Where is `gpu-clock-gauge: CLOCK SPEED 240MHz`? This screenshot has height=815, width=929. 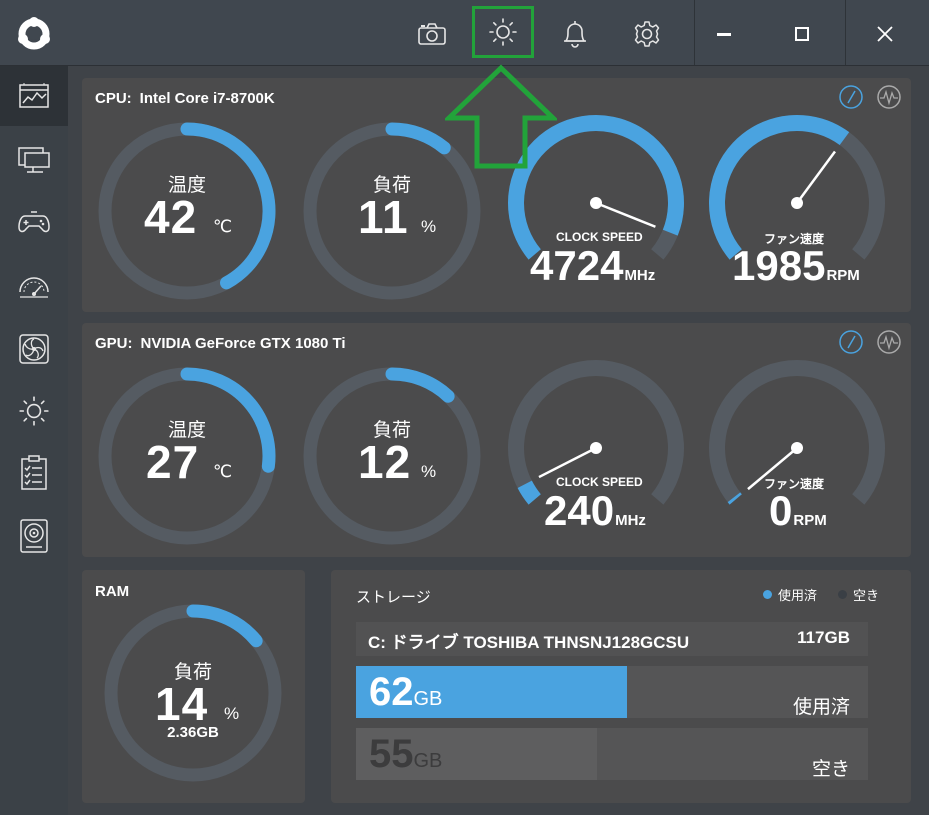
gpu-clock-gauge: CLOCK SPEED 240MHz is located at coordinates (596, 448).